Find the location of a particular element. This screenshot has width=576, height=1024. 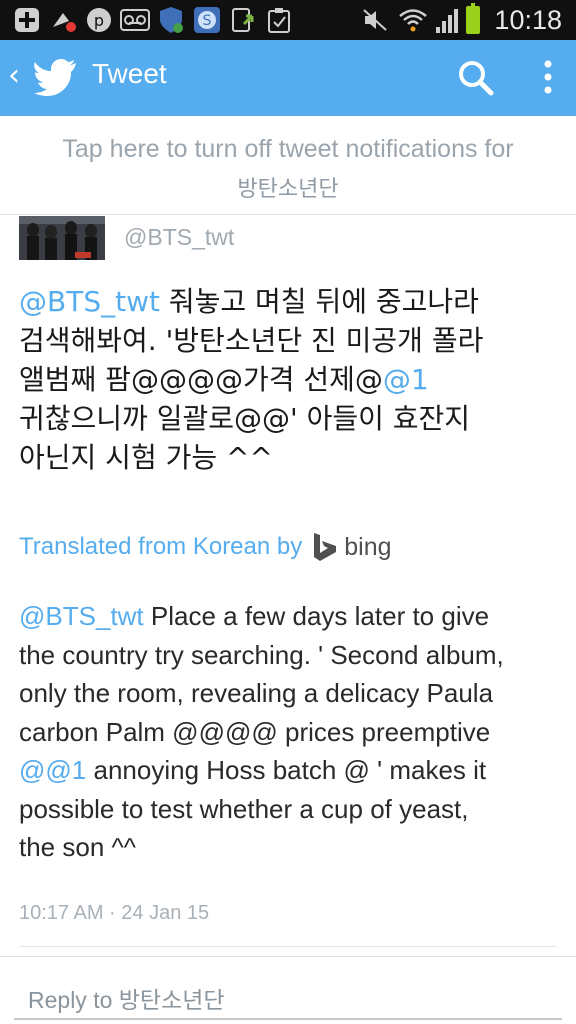

translation-line: the son ^^ is located at coordinates (77, 847).